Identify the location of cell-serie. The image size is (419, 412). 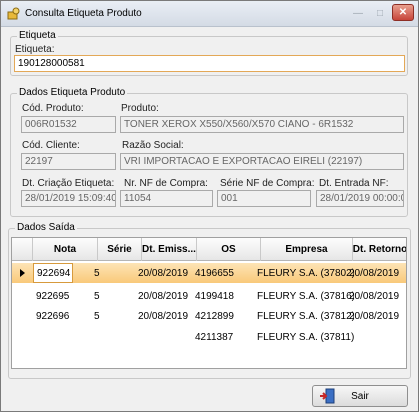
(111, 337).